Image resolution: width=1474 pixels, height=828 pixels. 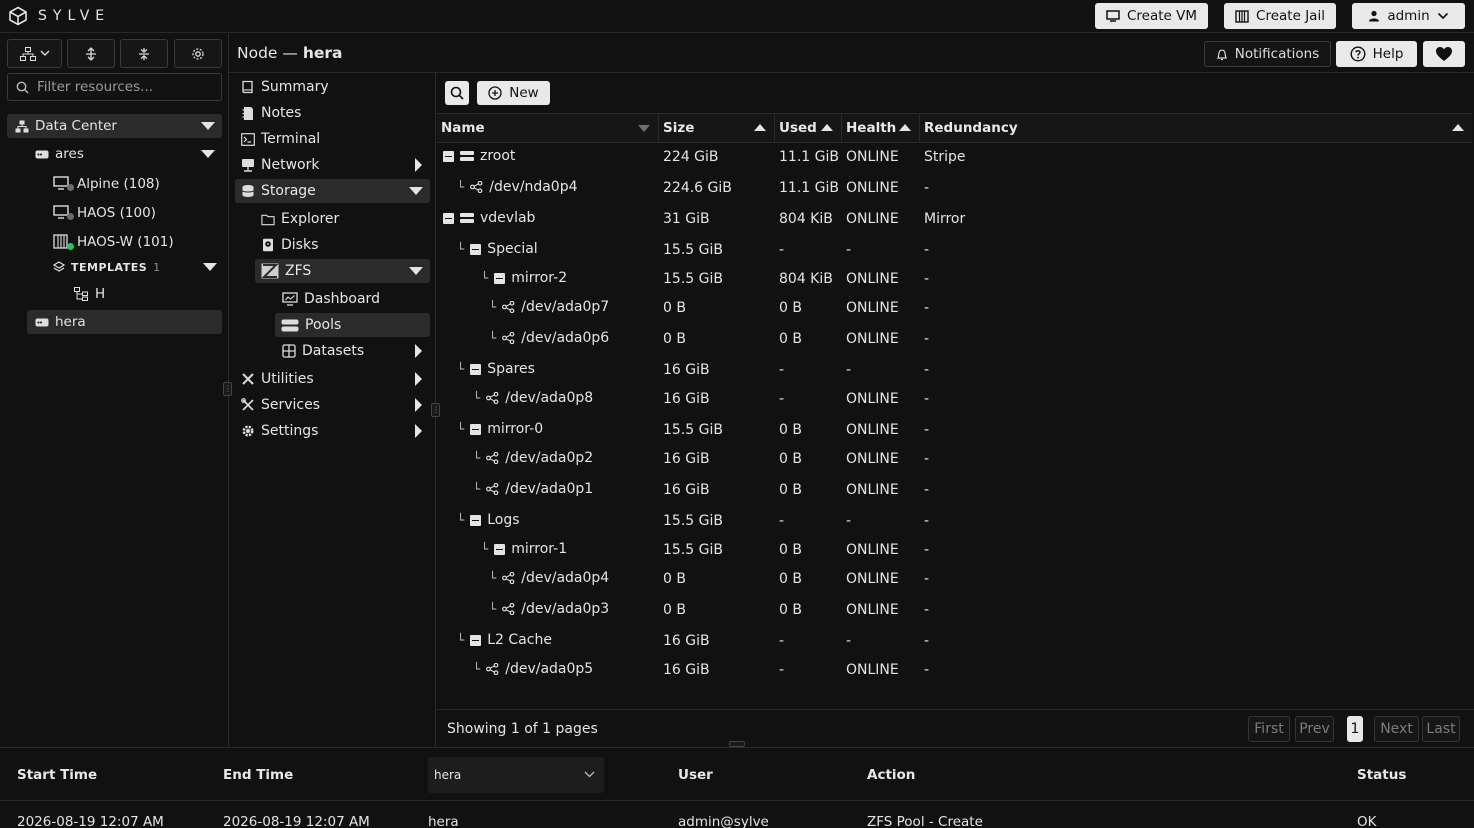 I want to click on node-filter-select: hera, so click(x=516, y=775).